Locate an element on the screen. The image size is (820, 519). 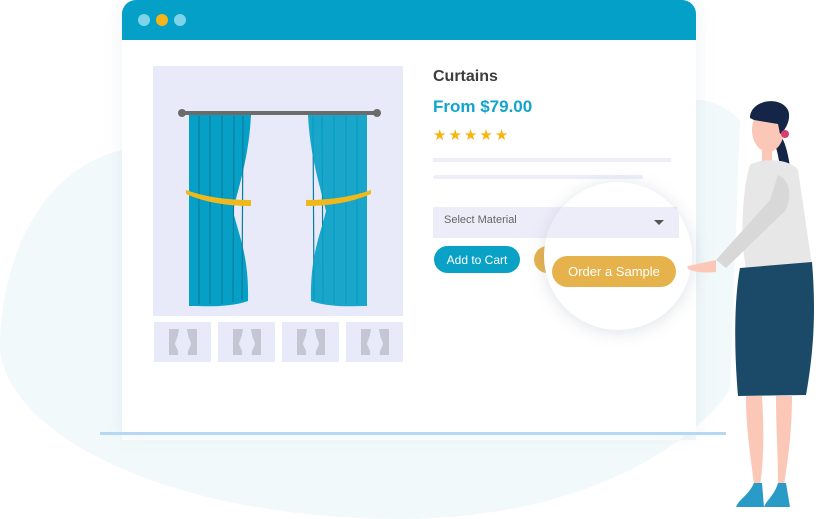
legs is located at coordinates (769, 440).